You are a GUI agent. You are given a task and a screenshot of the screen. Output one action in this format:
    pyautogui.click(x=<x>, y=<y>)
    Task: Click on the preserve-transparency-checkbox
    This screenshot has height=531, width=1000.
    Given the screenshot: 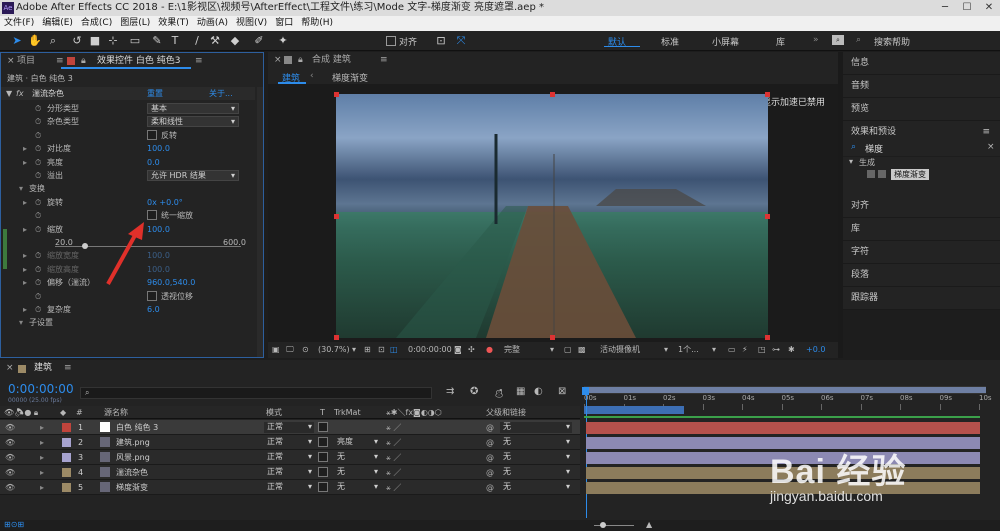 What is the action you would take?
    pyautogui.click(x=323, y=487)
    